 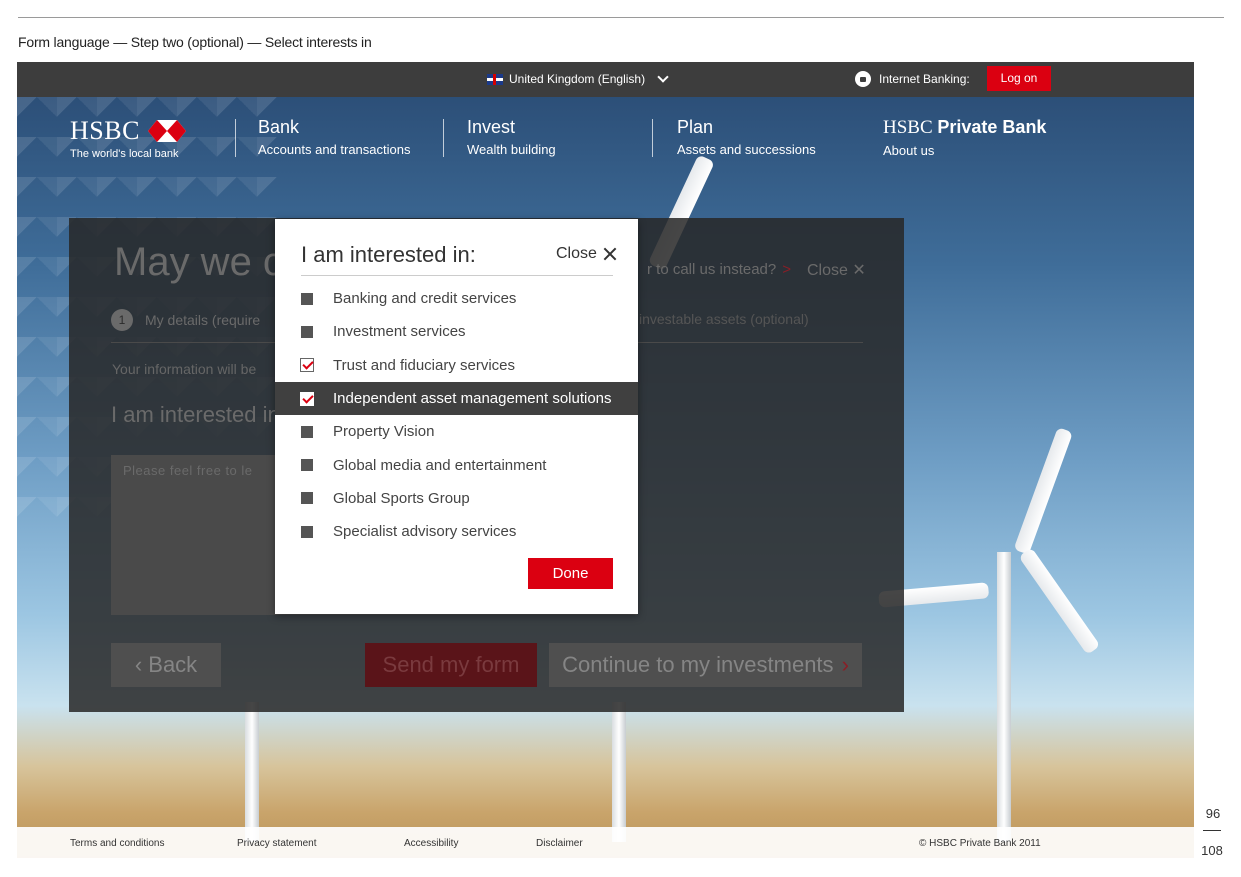 I want to click on step-three: investable assets (optional), so click(x=724, y=319).